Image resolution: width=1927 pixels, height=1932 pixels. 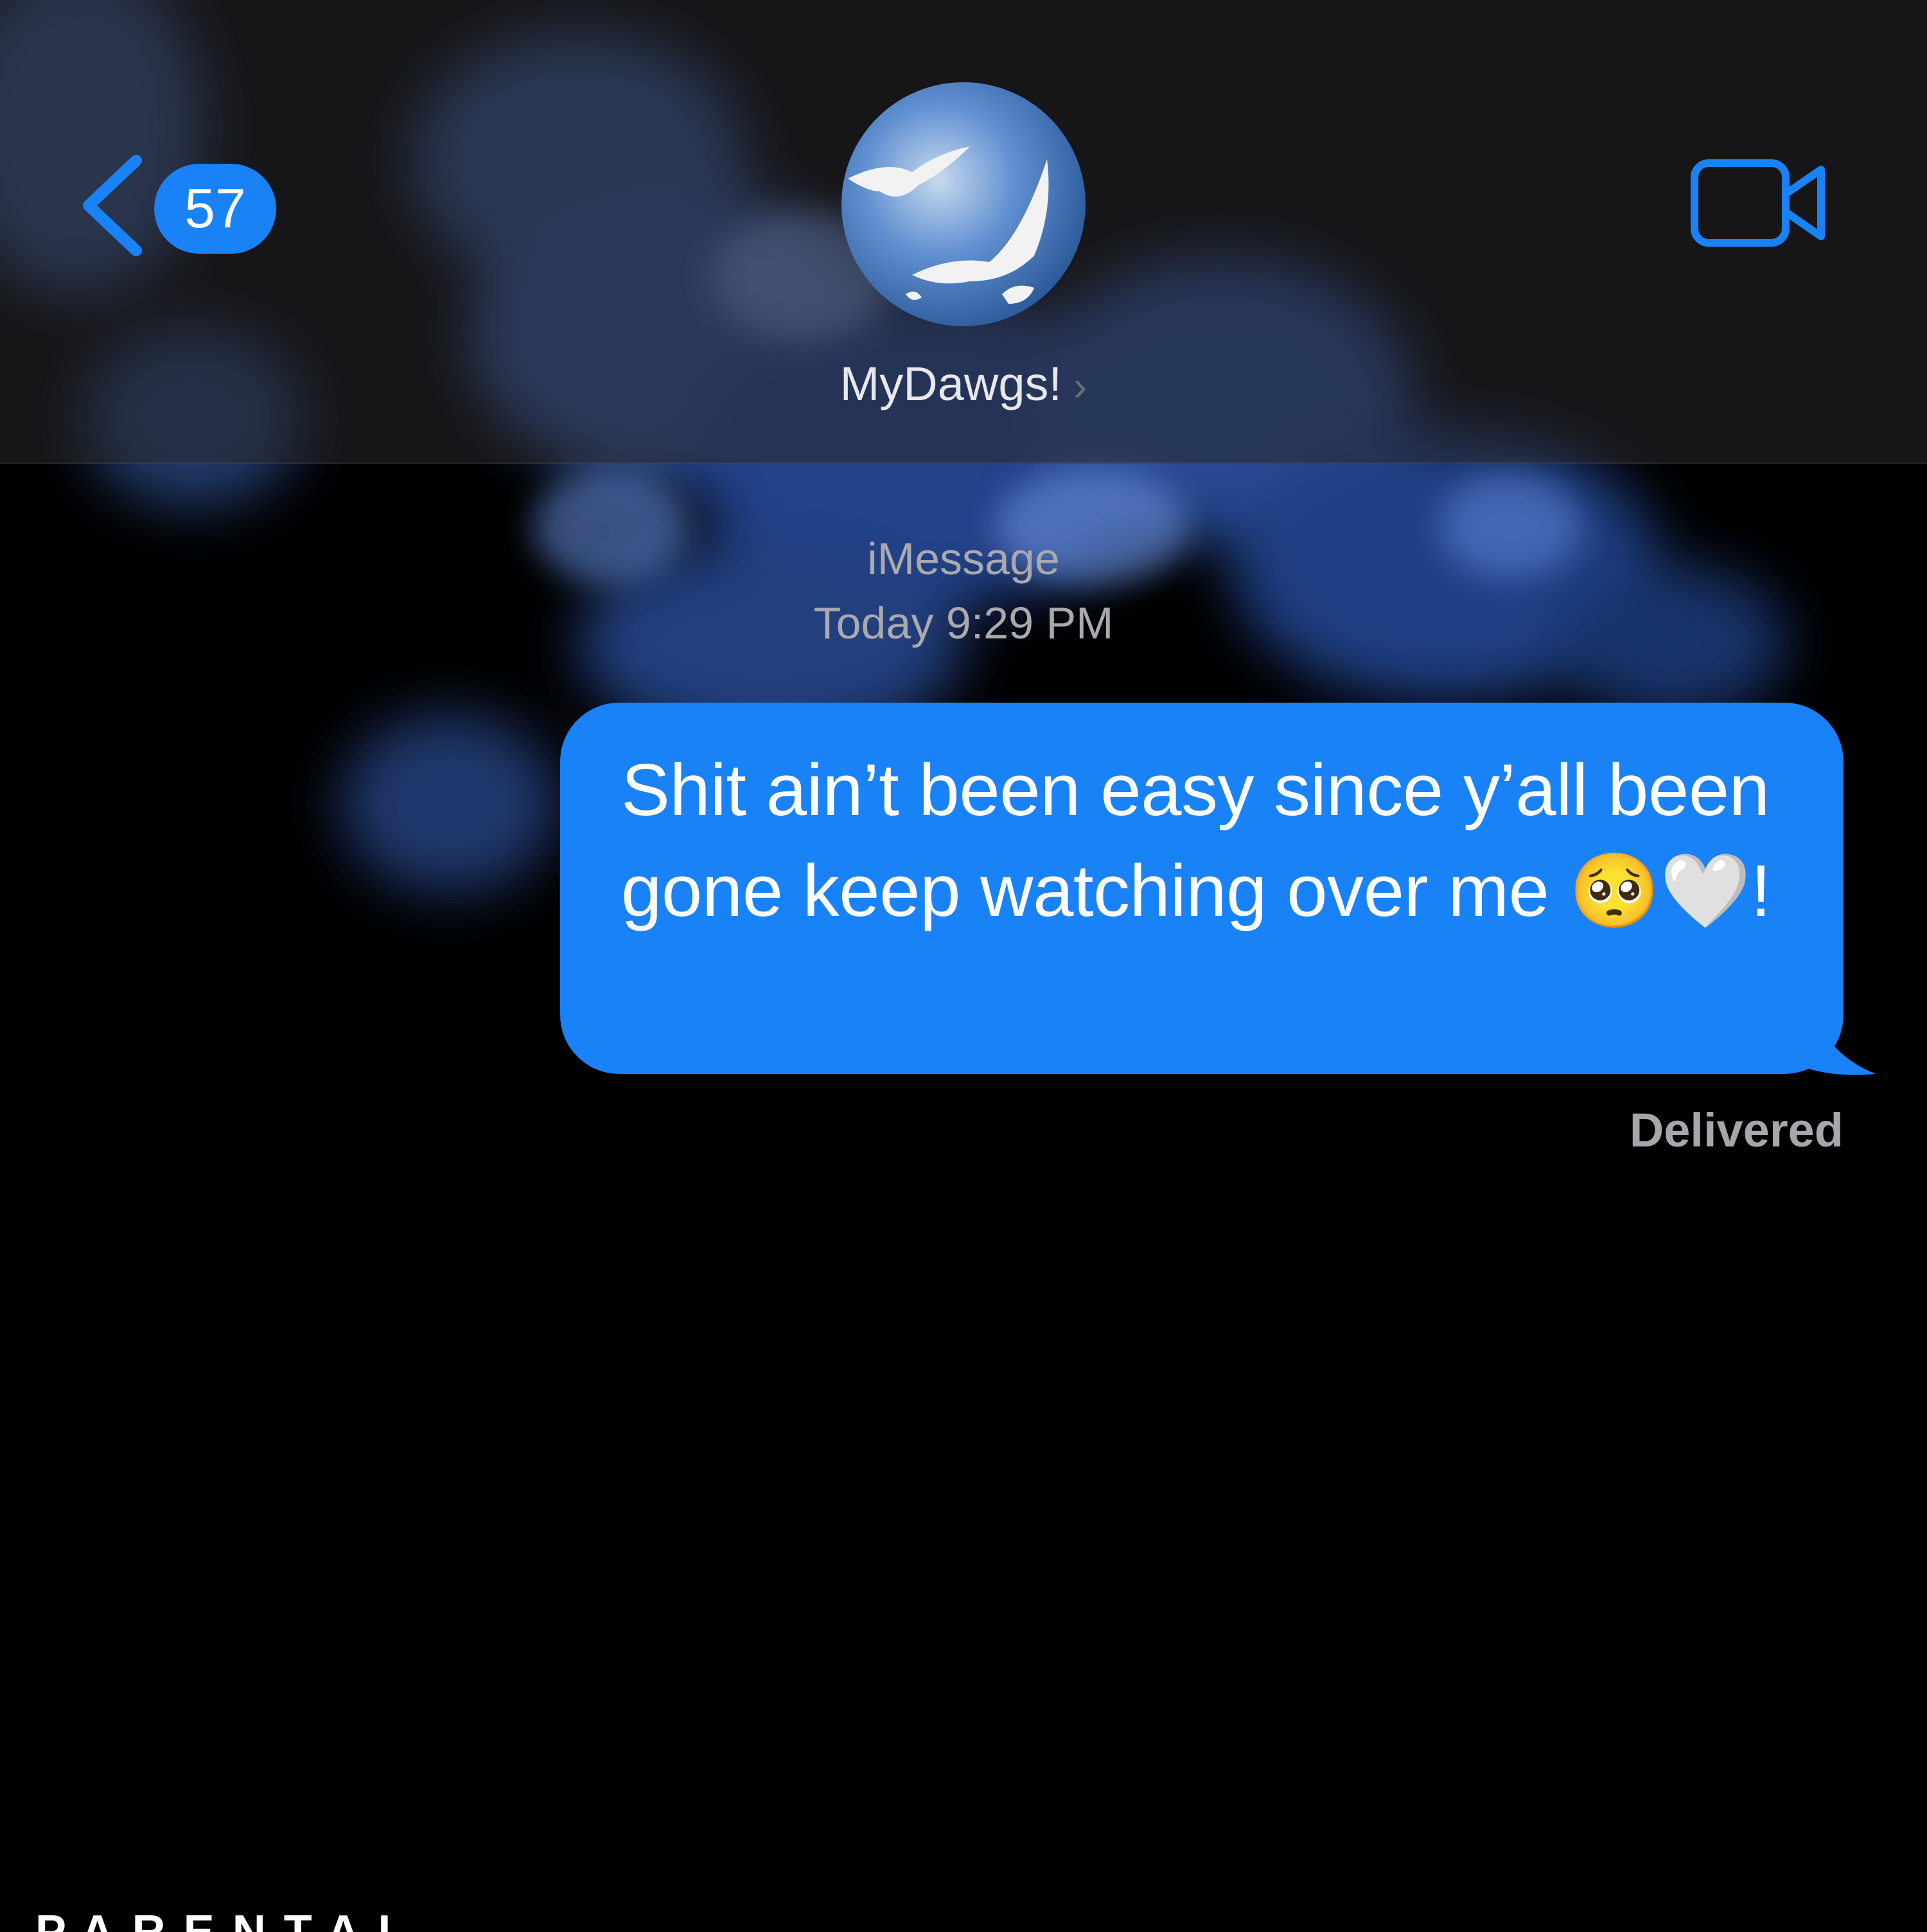 I want to click on message-timestamp: Today 9:29 PM, so click(x=963, y=623).